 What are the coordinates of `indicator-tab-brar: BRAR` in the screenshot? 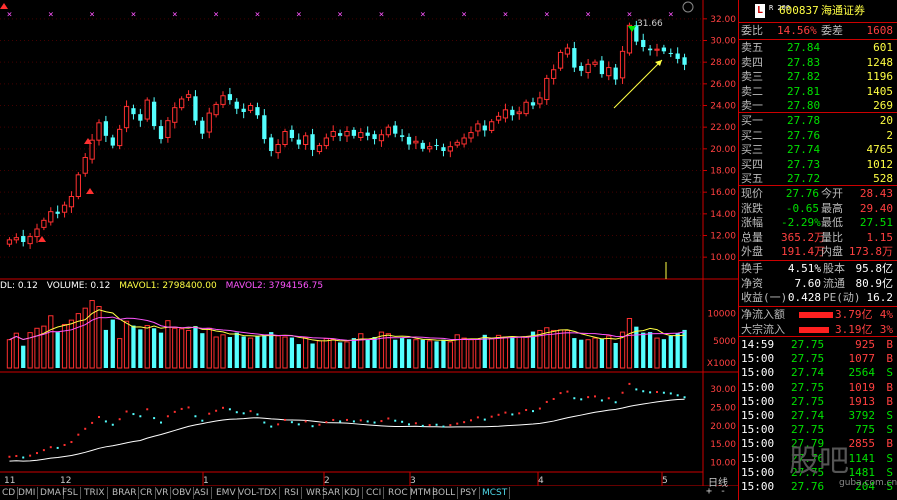 It's located at (125, 493).